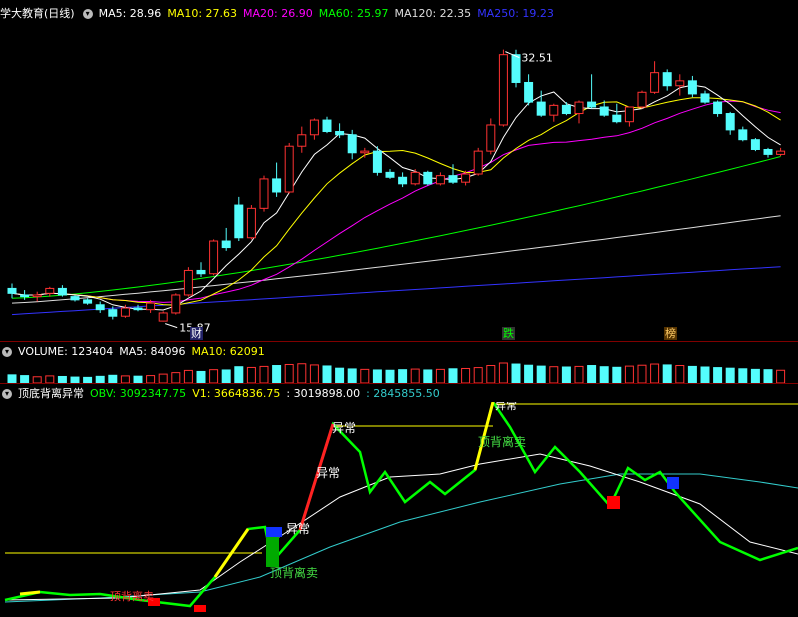 This screenshot has height=617, width=798. What do you see at coordinates (130, 13) in the screenshot?
I see `ma5-label: MA5: 28.96` at bounding box center [130, 13].